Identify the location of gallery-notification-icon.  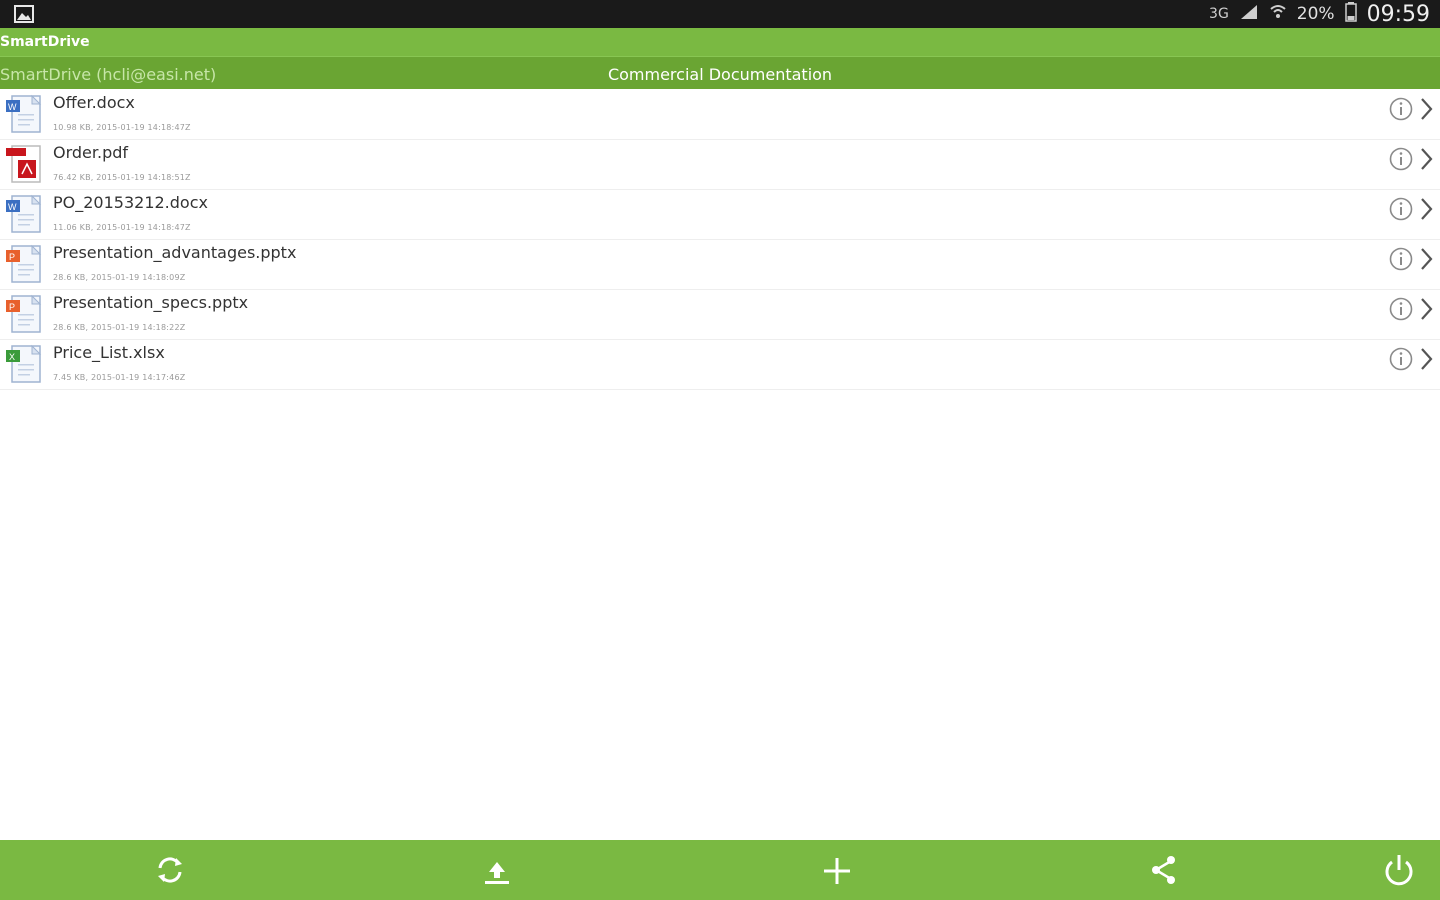
(24, 16).